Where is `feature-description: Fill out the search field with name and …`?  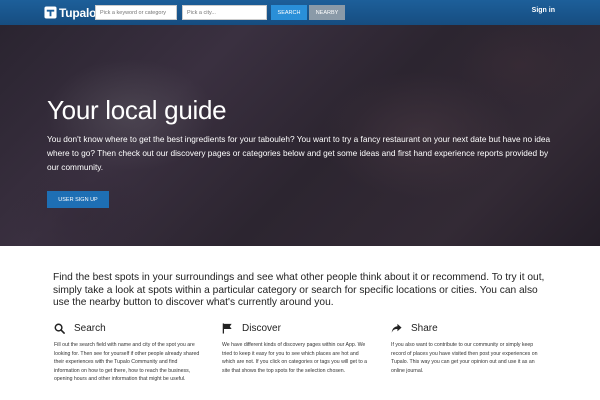 feature-description: Fill out the search field with name and … is located at coordinates (127, 362).